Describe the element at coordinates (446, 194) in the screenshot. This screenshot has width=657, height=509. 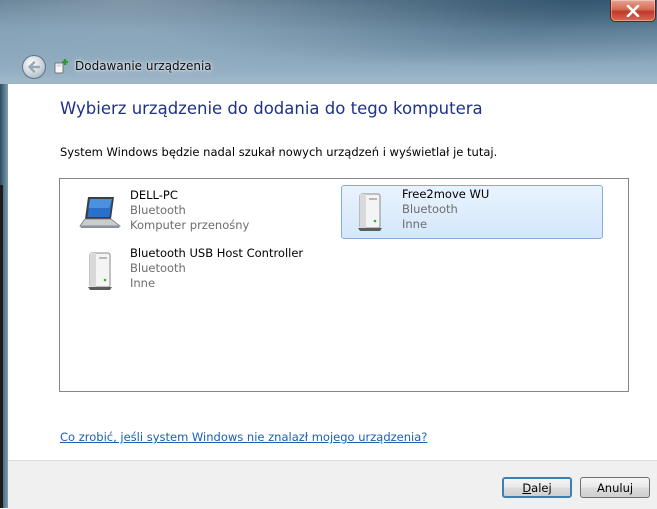
I see `device-name: Free2move WU` at that location.